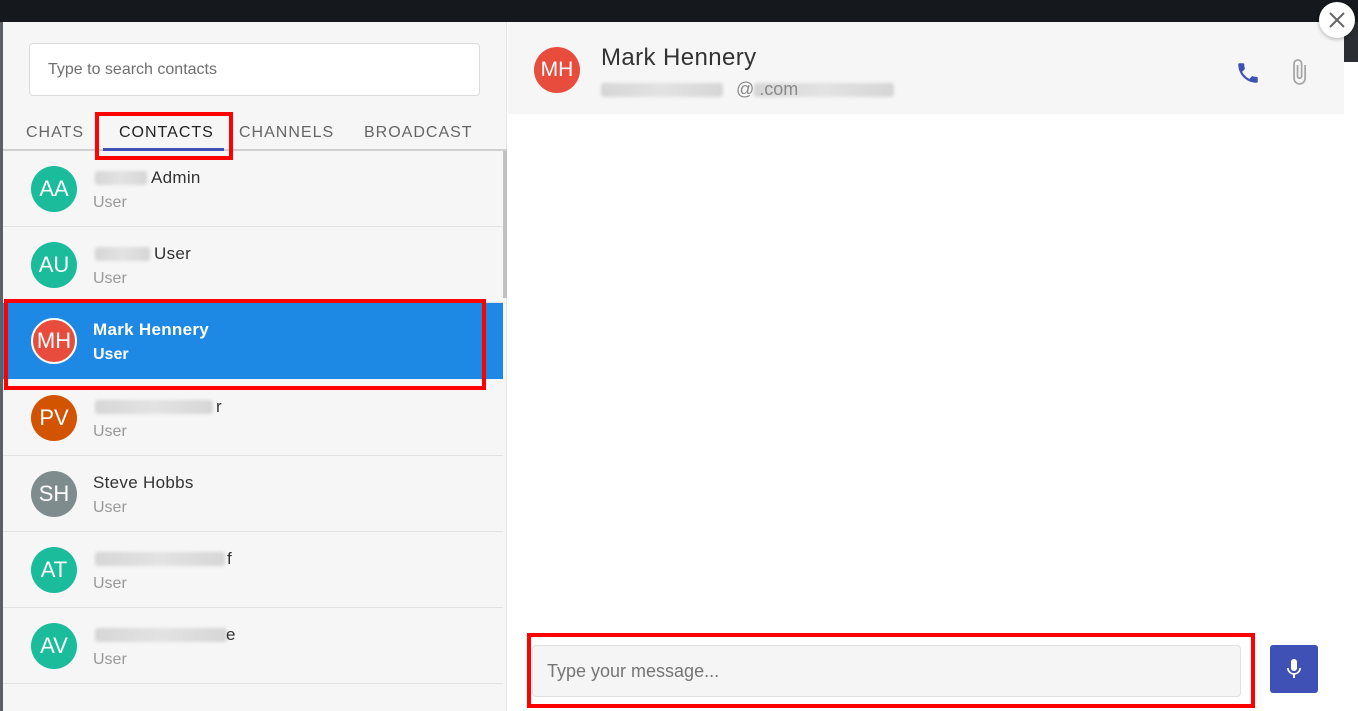  I want to click on tab-contacts: CONTACTS, so click(166, 133).